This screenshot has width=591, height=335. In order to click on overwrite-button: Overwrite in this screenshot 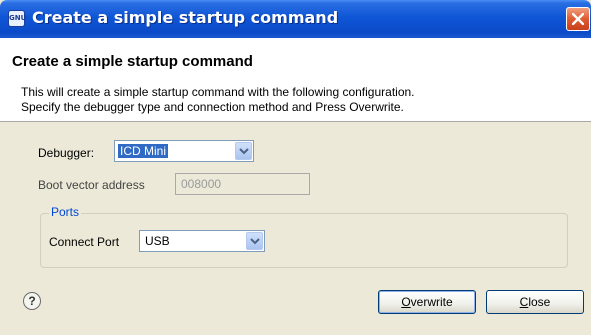, I will do `click(427, 302)`.